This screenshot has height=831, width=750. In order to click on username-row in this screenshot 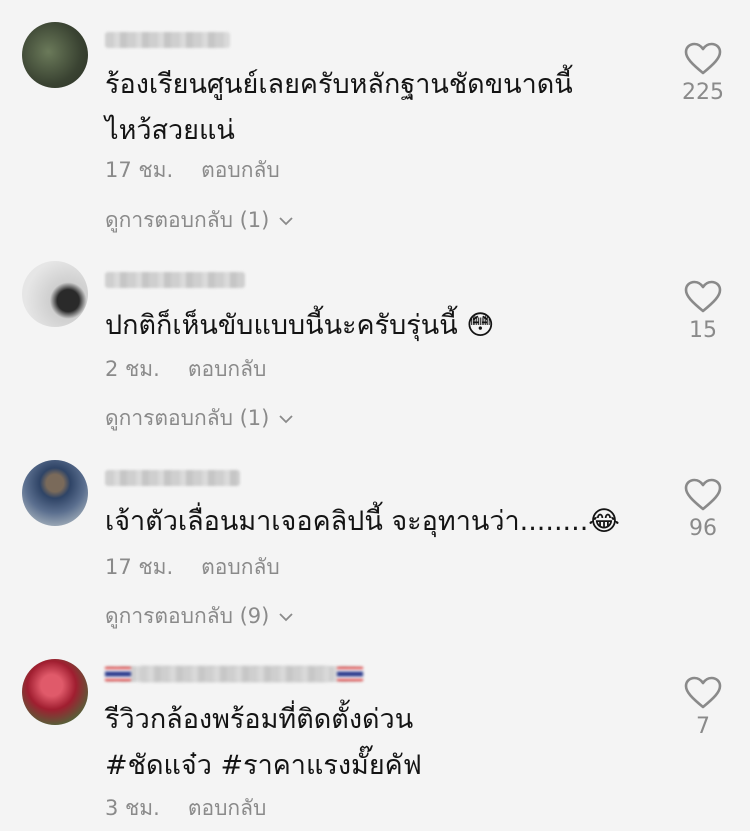, I will do `click(234, 674)`.